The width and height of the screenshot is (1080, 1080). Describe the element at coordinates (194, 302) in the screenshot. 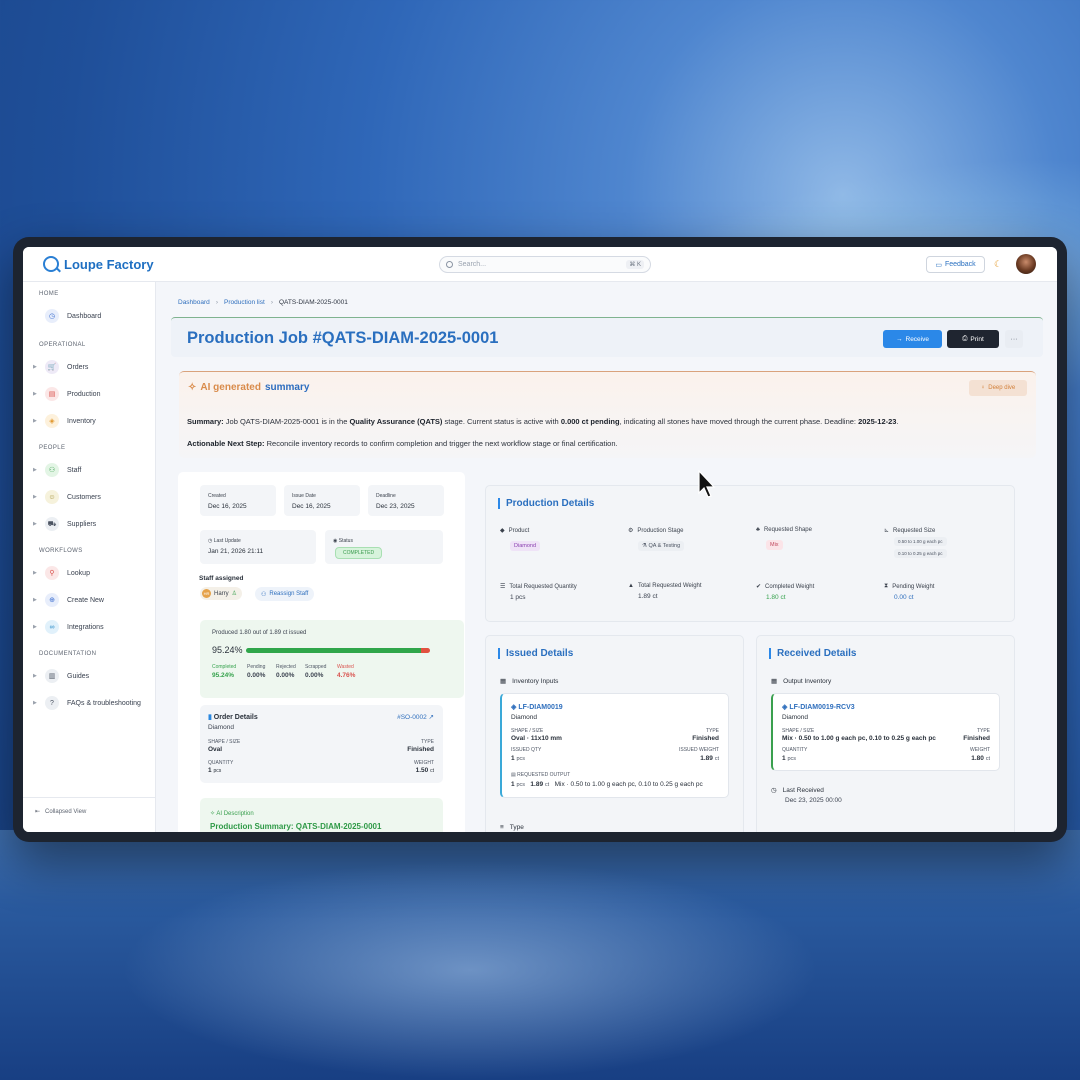

I see `breadcrumb-dashboard: Dashboard` at that location.